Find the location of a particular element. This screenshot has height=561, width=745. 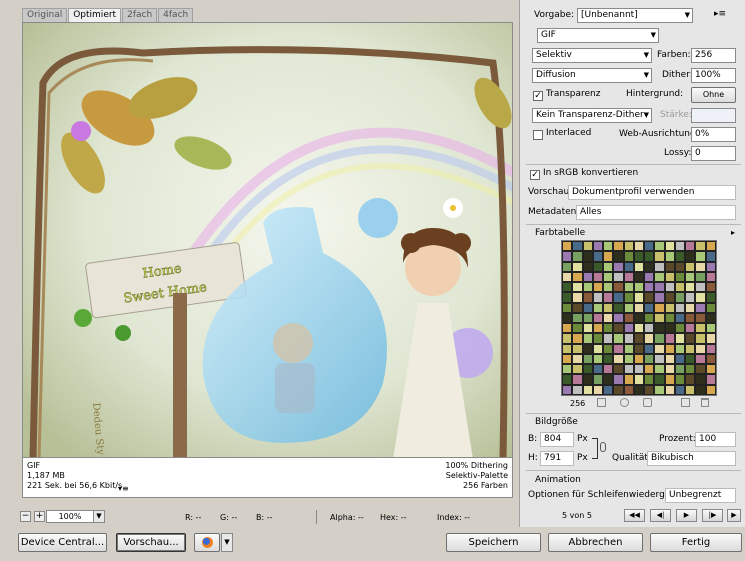

width-field: 804 is located at coordinates (557, 439).